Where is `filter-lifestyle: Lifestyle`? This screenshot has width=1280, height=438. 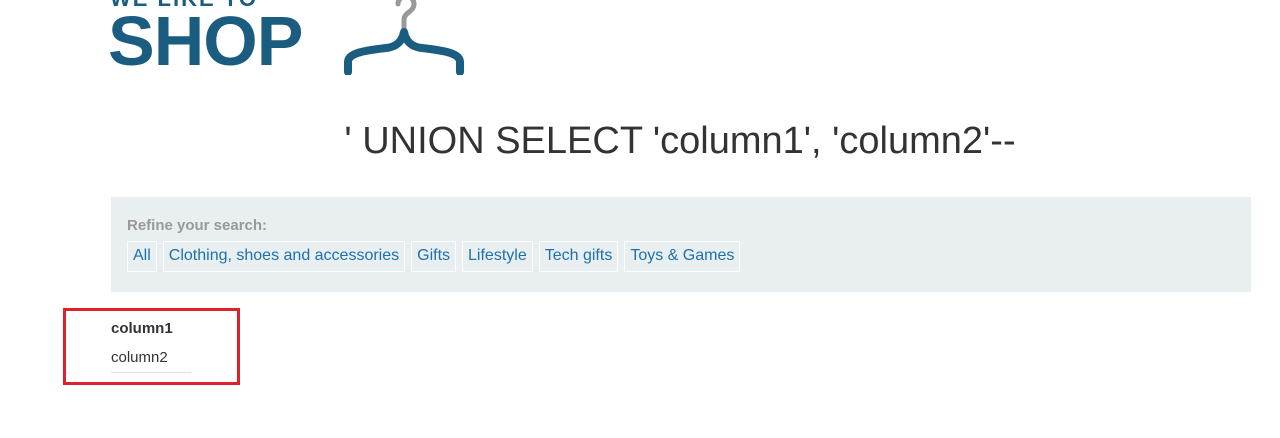 filter-lifestyle: Lifestyle is located at coordinates (497, 256).